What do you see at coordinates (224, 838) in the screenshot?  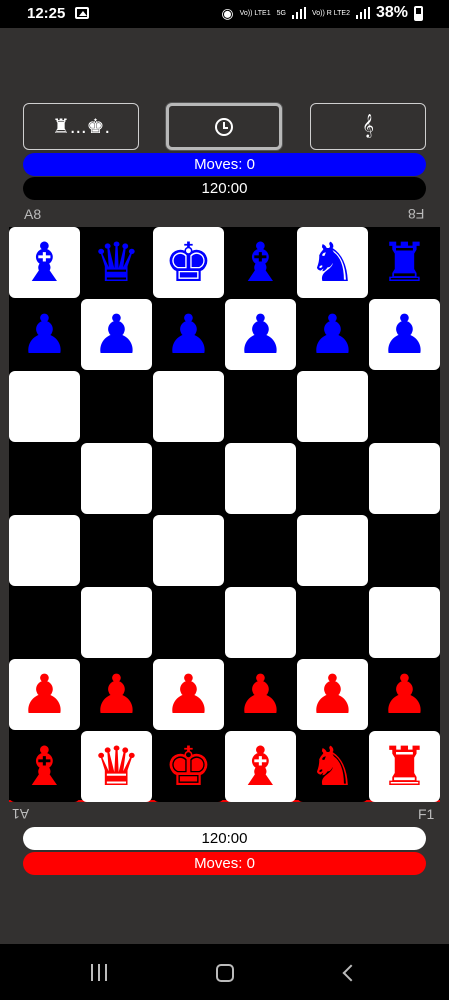 I see `bottom-clock-bar: 120:00` at bounding box center [224, 838].